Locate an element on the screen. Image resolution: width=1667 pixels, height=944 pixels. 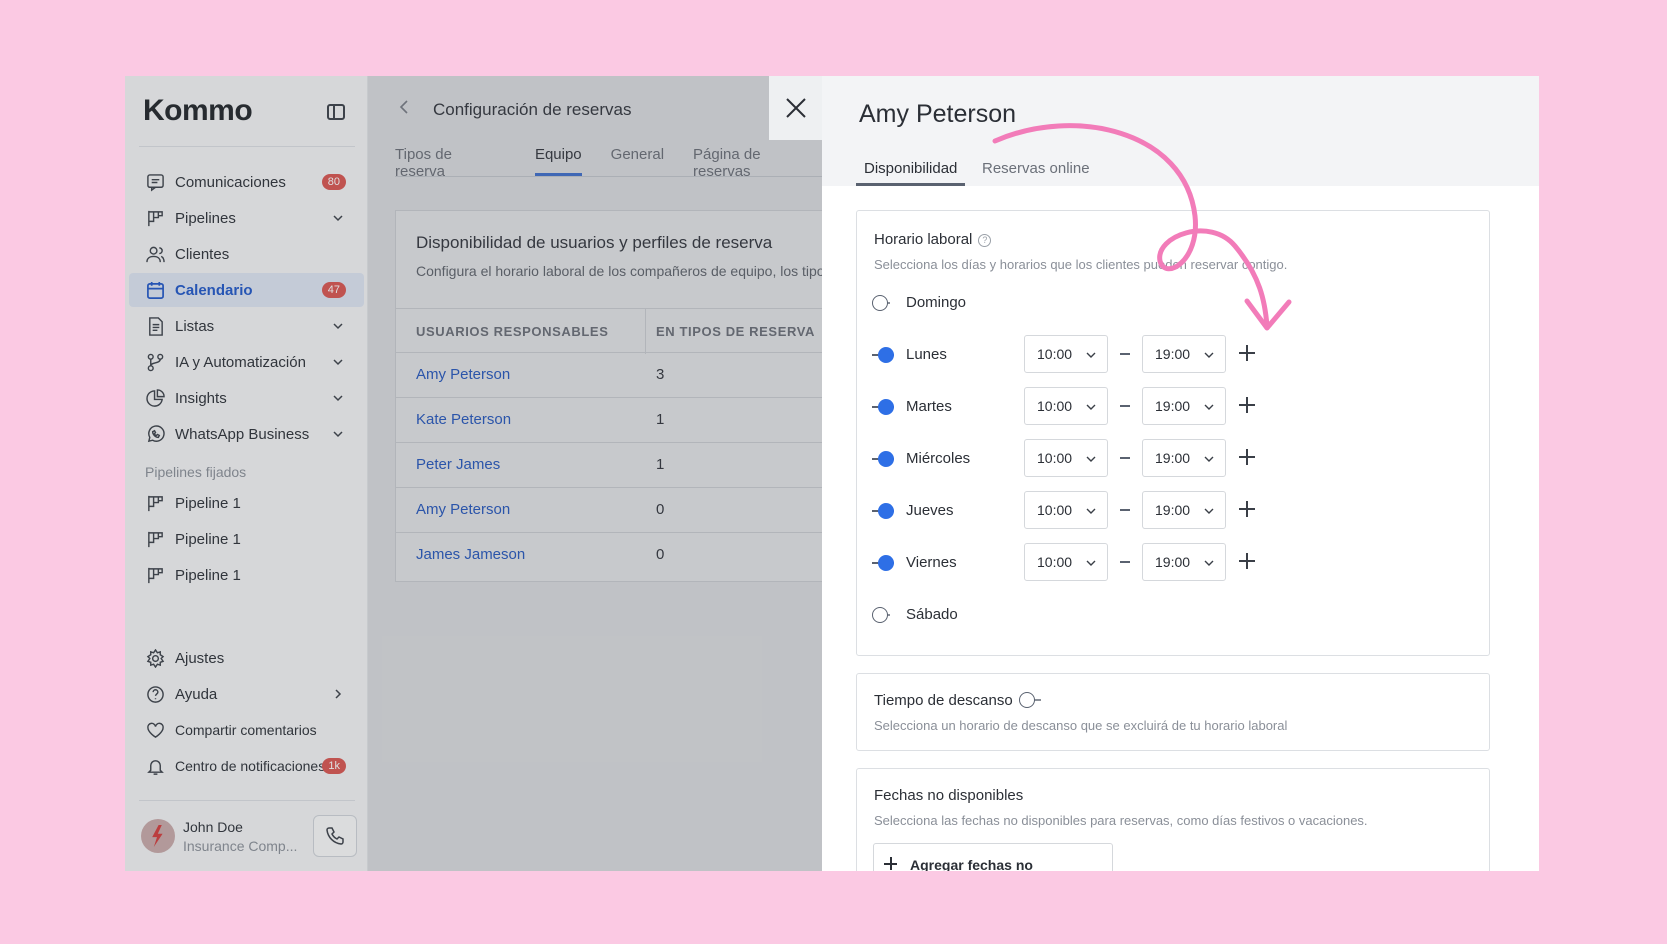
tab-disponibilidad: Disponibilidad is located at coordinates (911, 173).